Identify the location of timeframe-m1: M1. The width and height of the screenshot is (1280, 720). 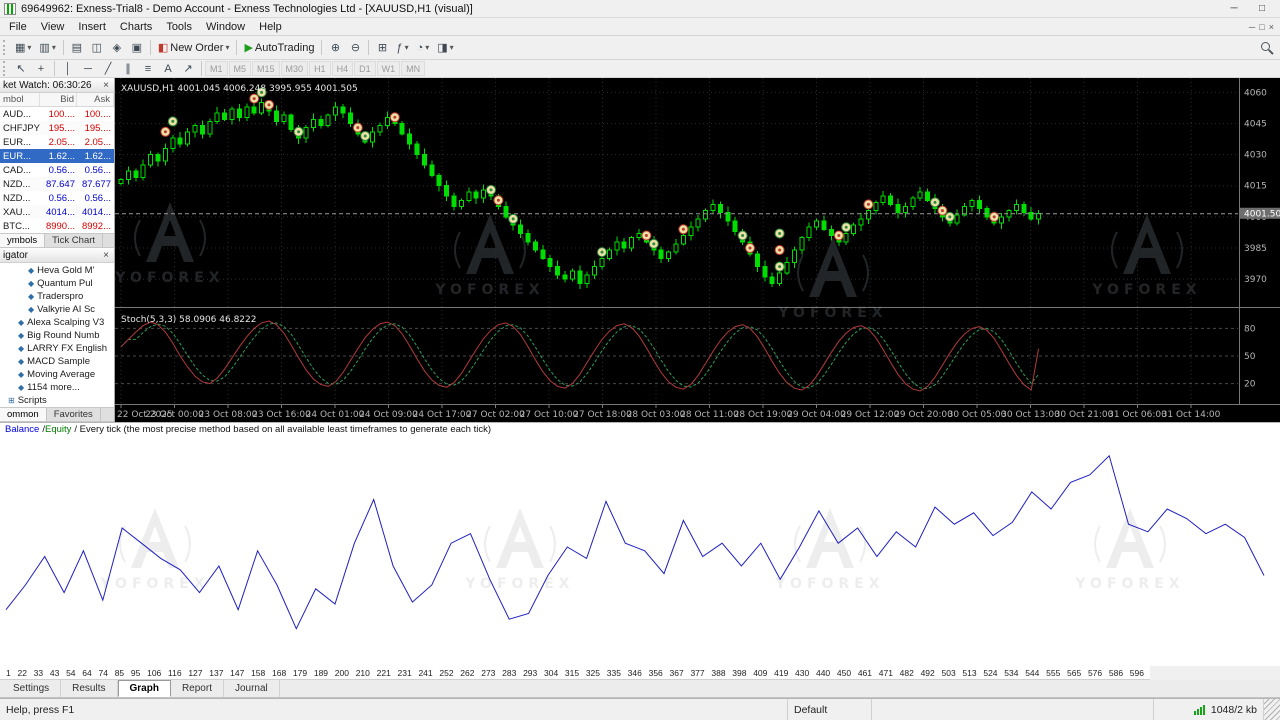
(216, 68).